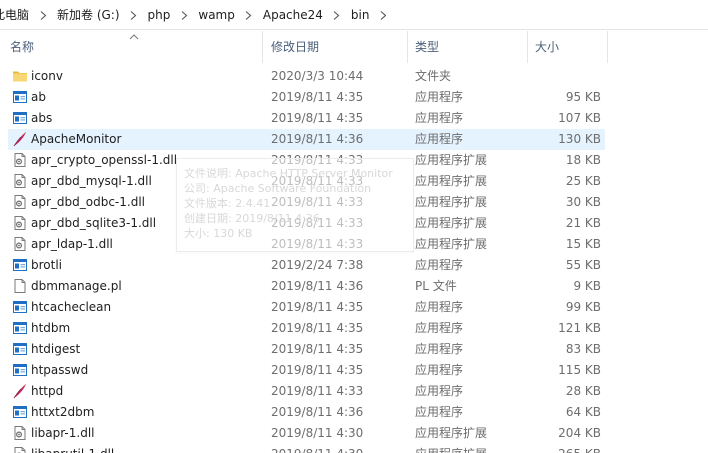 The image size is (708, 453). What do you see at coordinates (71, 307) in the screenshot?
I see `file-name: htcacheclean` at bounding box center [71, 307].